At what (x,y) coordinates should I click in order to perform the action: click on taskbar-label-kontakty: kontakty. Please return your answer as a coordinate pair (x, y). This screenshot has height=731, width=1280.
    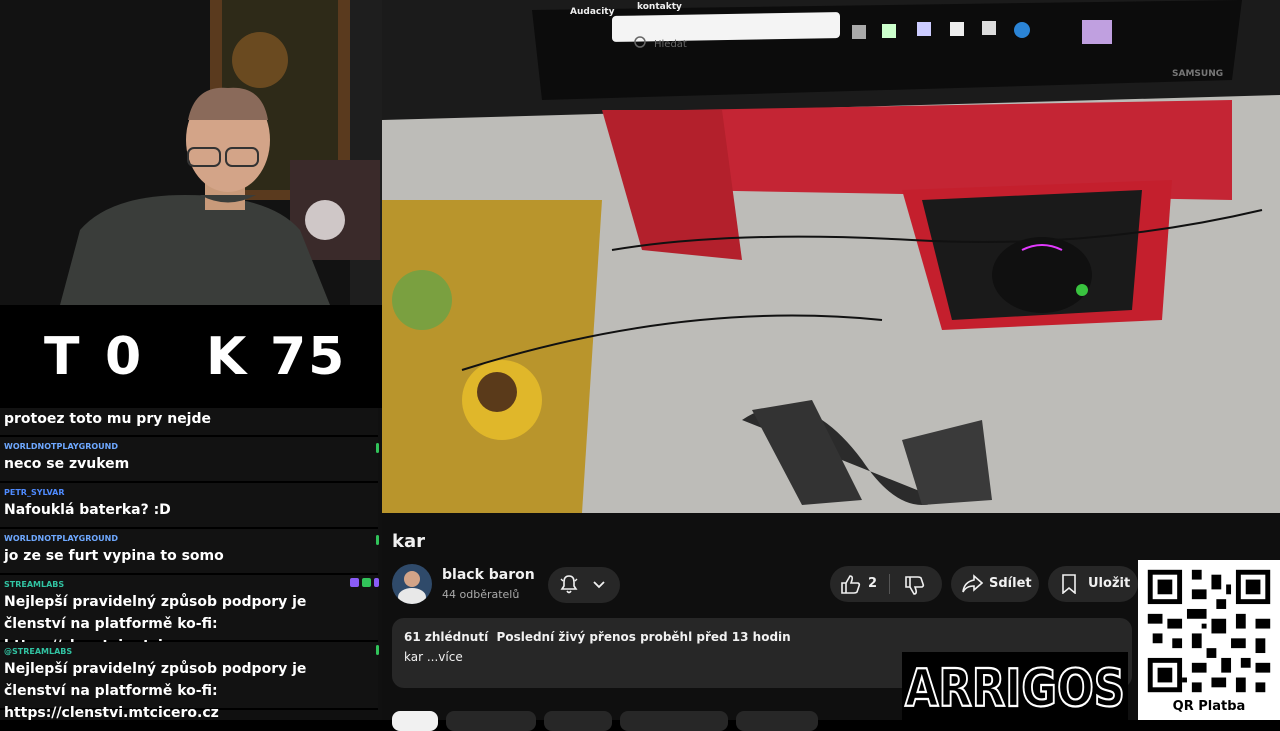
    Looking at the image, I should click on (659, 7).